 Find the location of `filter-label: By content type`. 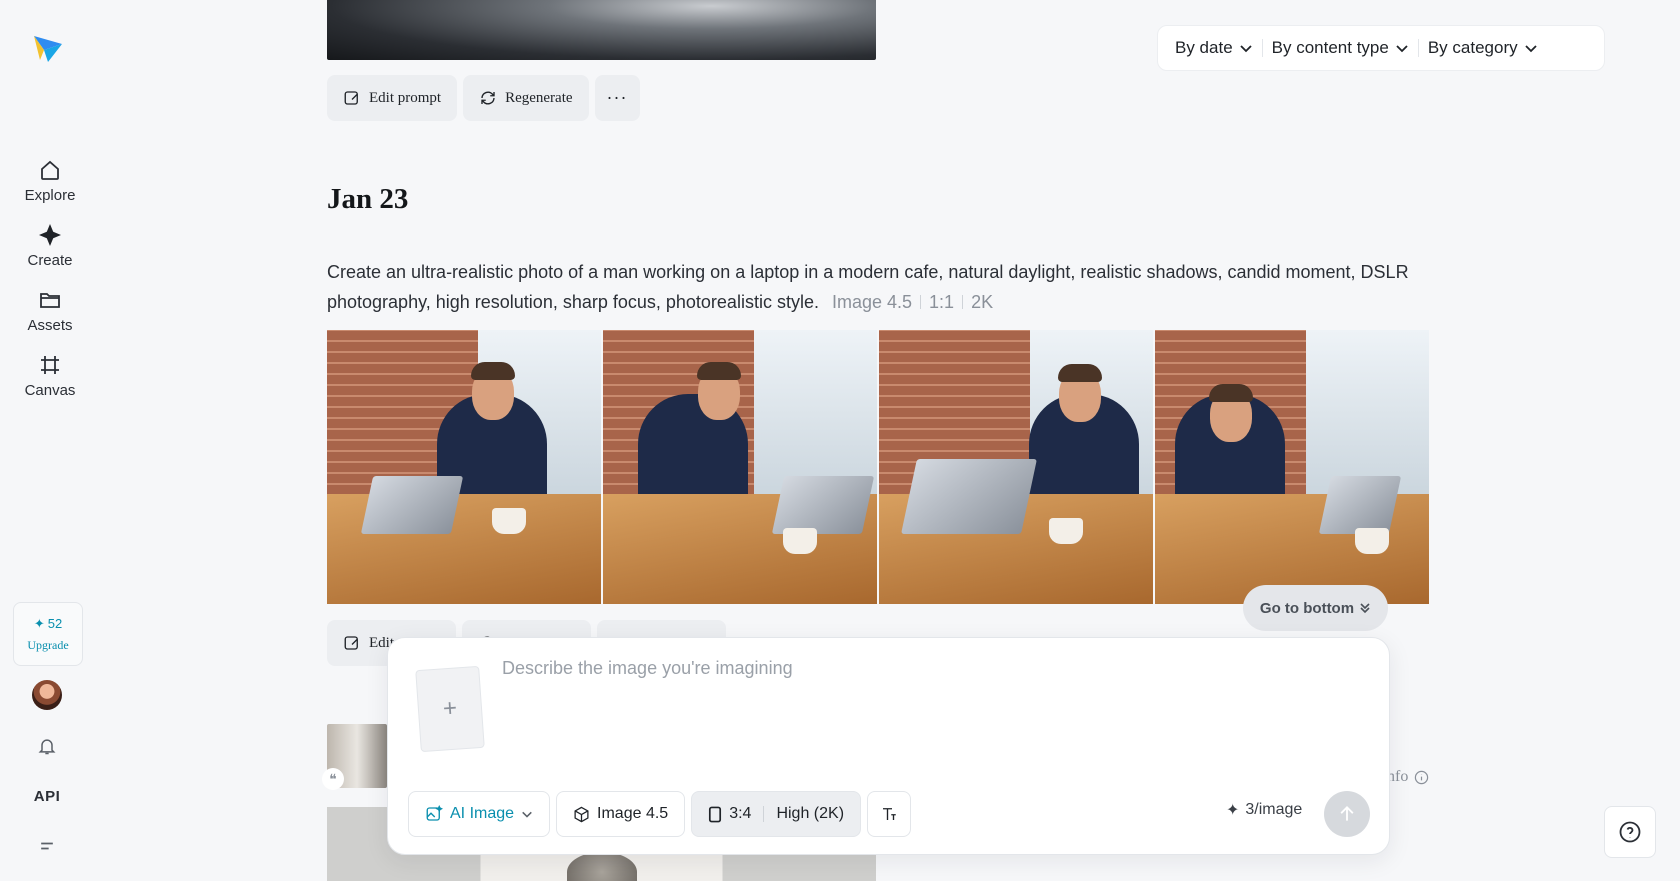

filter-label: By content type is located at coordinates (1330, 47).